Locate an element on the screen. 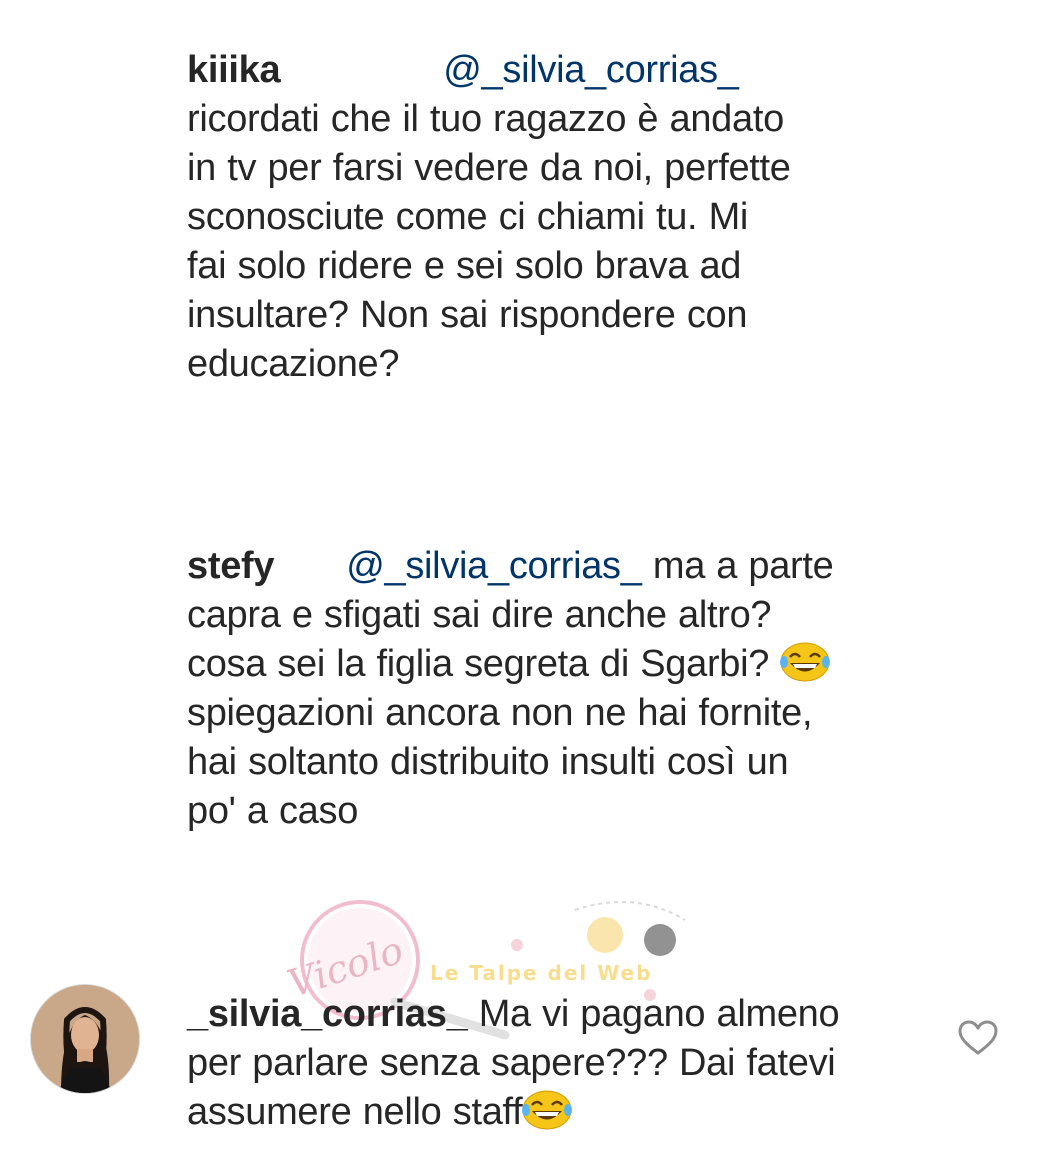 This screenshot has height=1159, width=1058. comment-username: kiiika is located at coordinates (234, 70).